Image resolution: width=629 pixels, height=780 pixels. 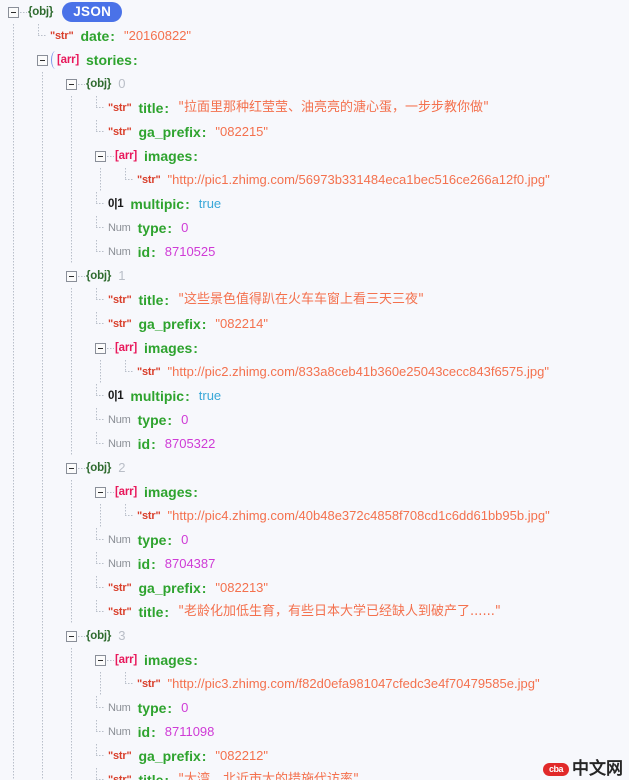 What do you see at coordinates (122, 83) in the screenshot?
I see `array-index: 0` at bounding box center [122, 83].